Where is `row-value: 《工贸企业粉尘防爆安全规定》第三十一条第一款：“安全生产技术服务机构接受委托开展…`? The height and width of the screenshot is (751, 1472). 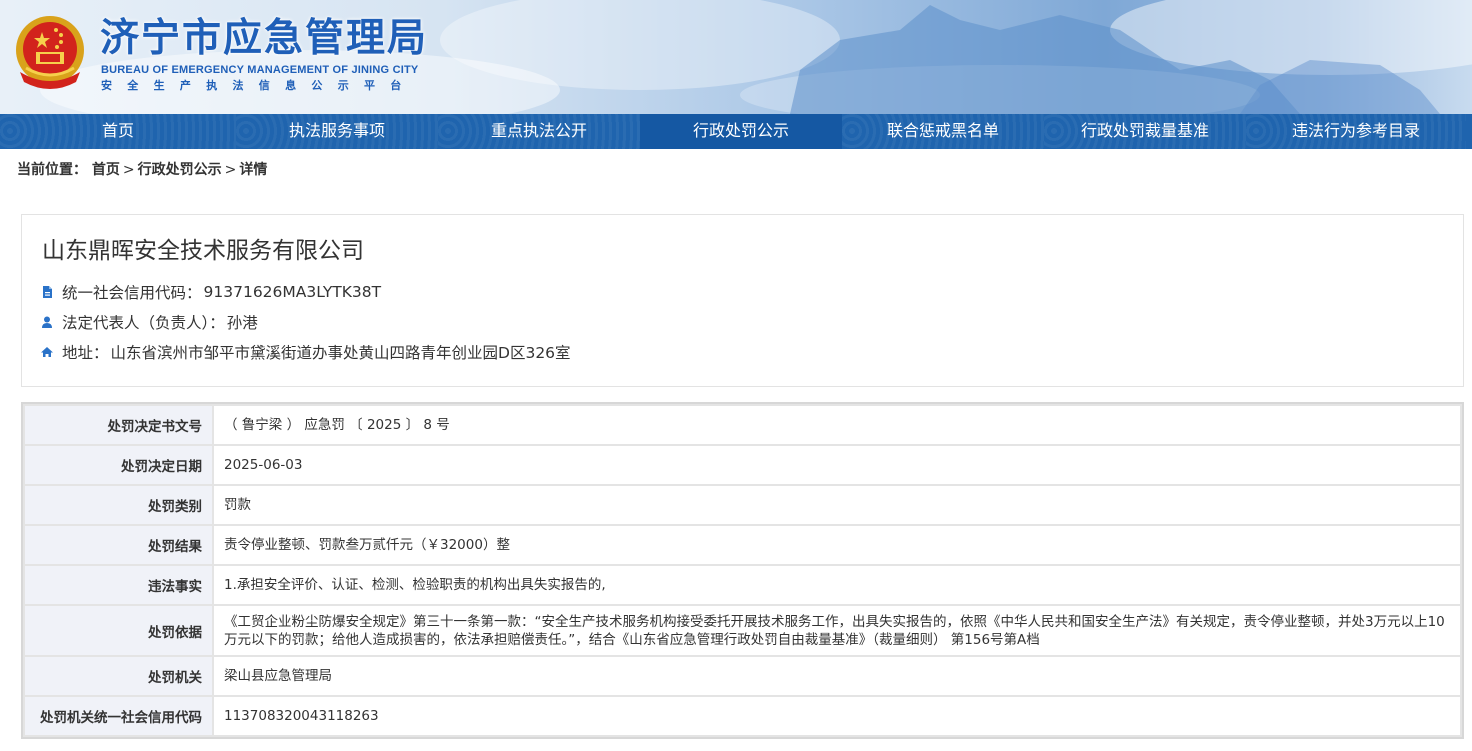
row-value: 《工贸企业粉尘防爆安全规定》第三十一条第一款：“安全生产技术服务机构接受委托开展… is located at coordinates (837, 630).